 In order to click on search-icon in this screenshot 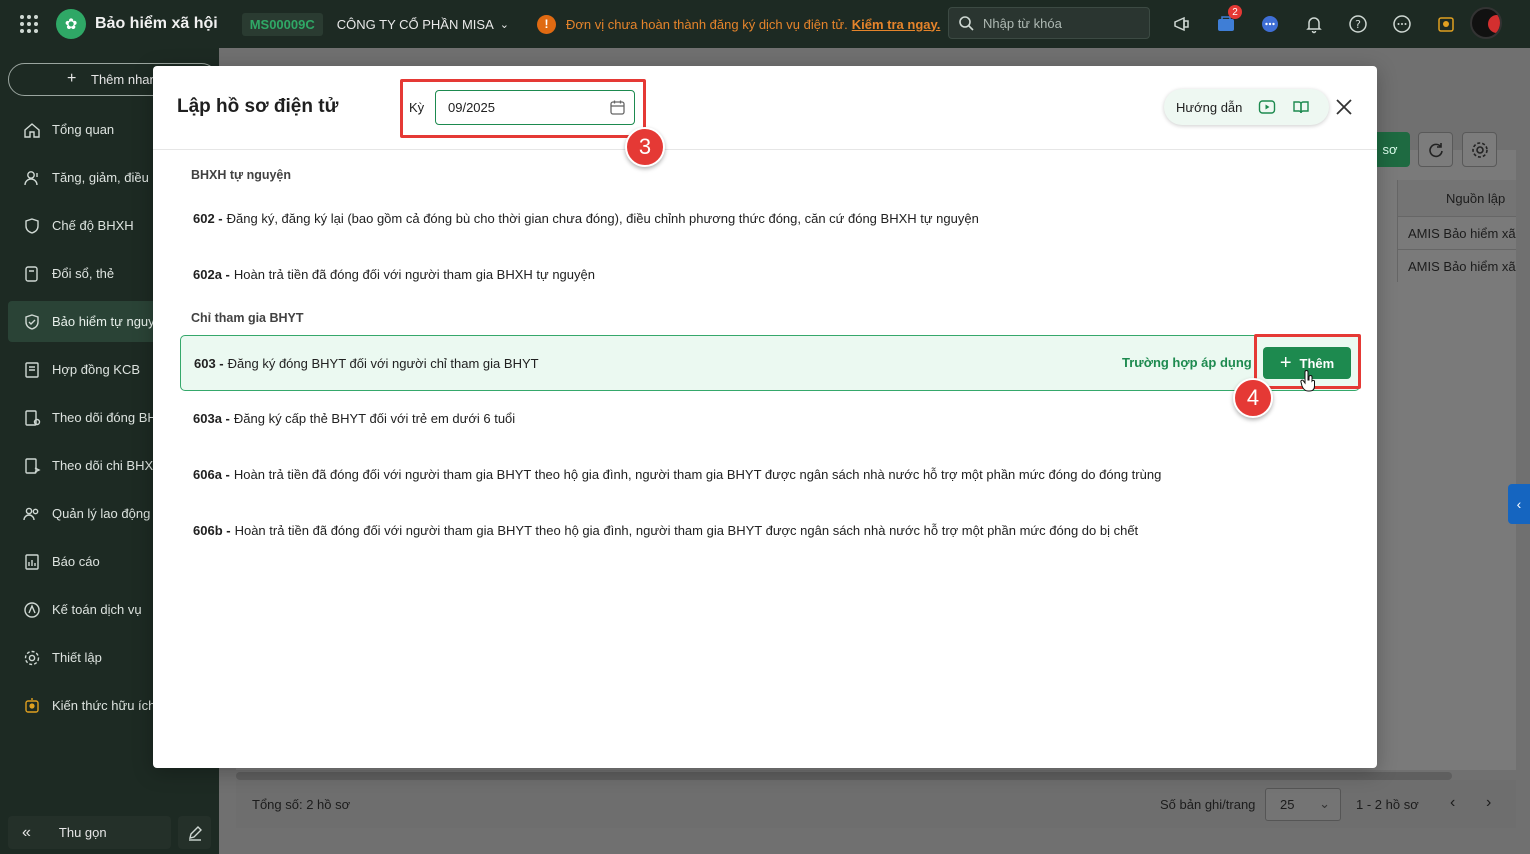, I will do `click(966, 23)`.